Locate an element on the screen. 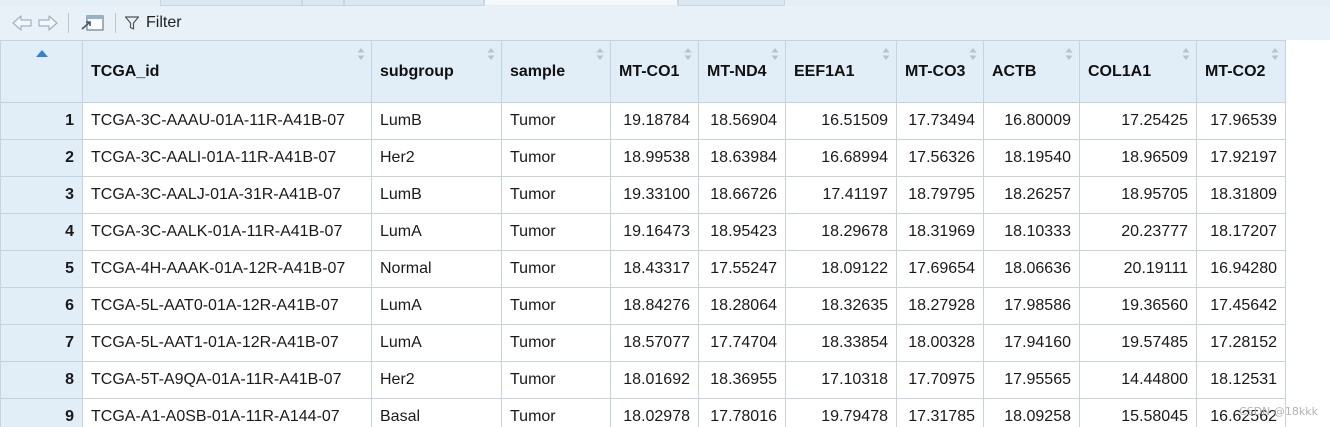 This screenshot has height=427, width=1330. table-cell: 18.95423 is located at coordinates (742, 232).